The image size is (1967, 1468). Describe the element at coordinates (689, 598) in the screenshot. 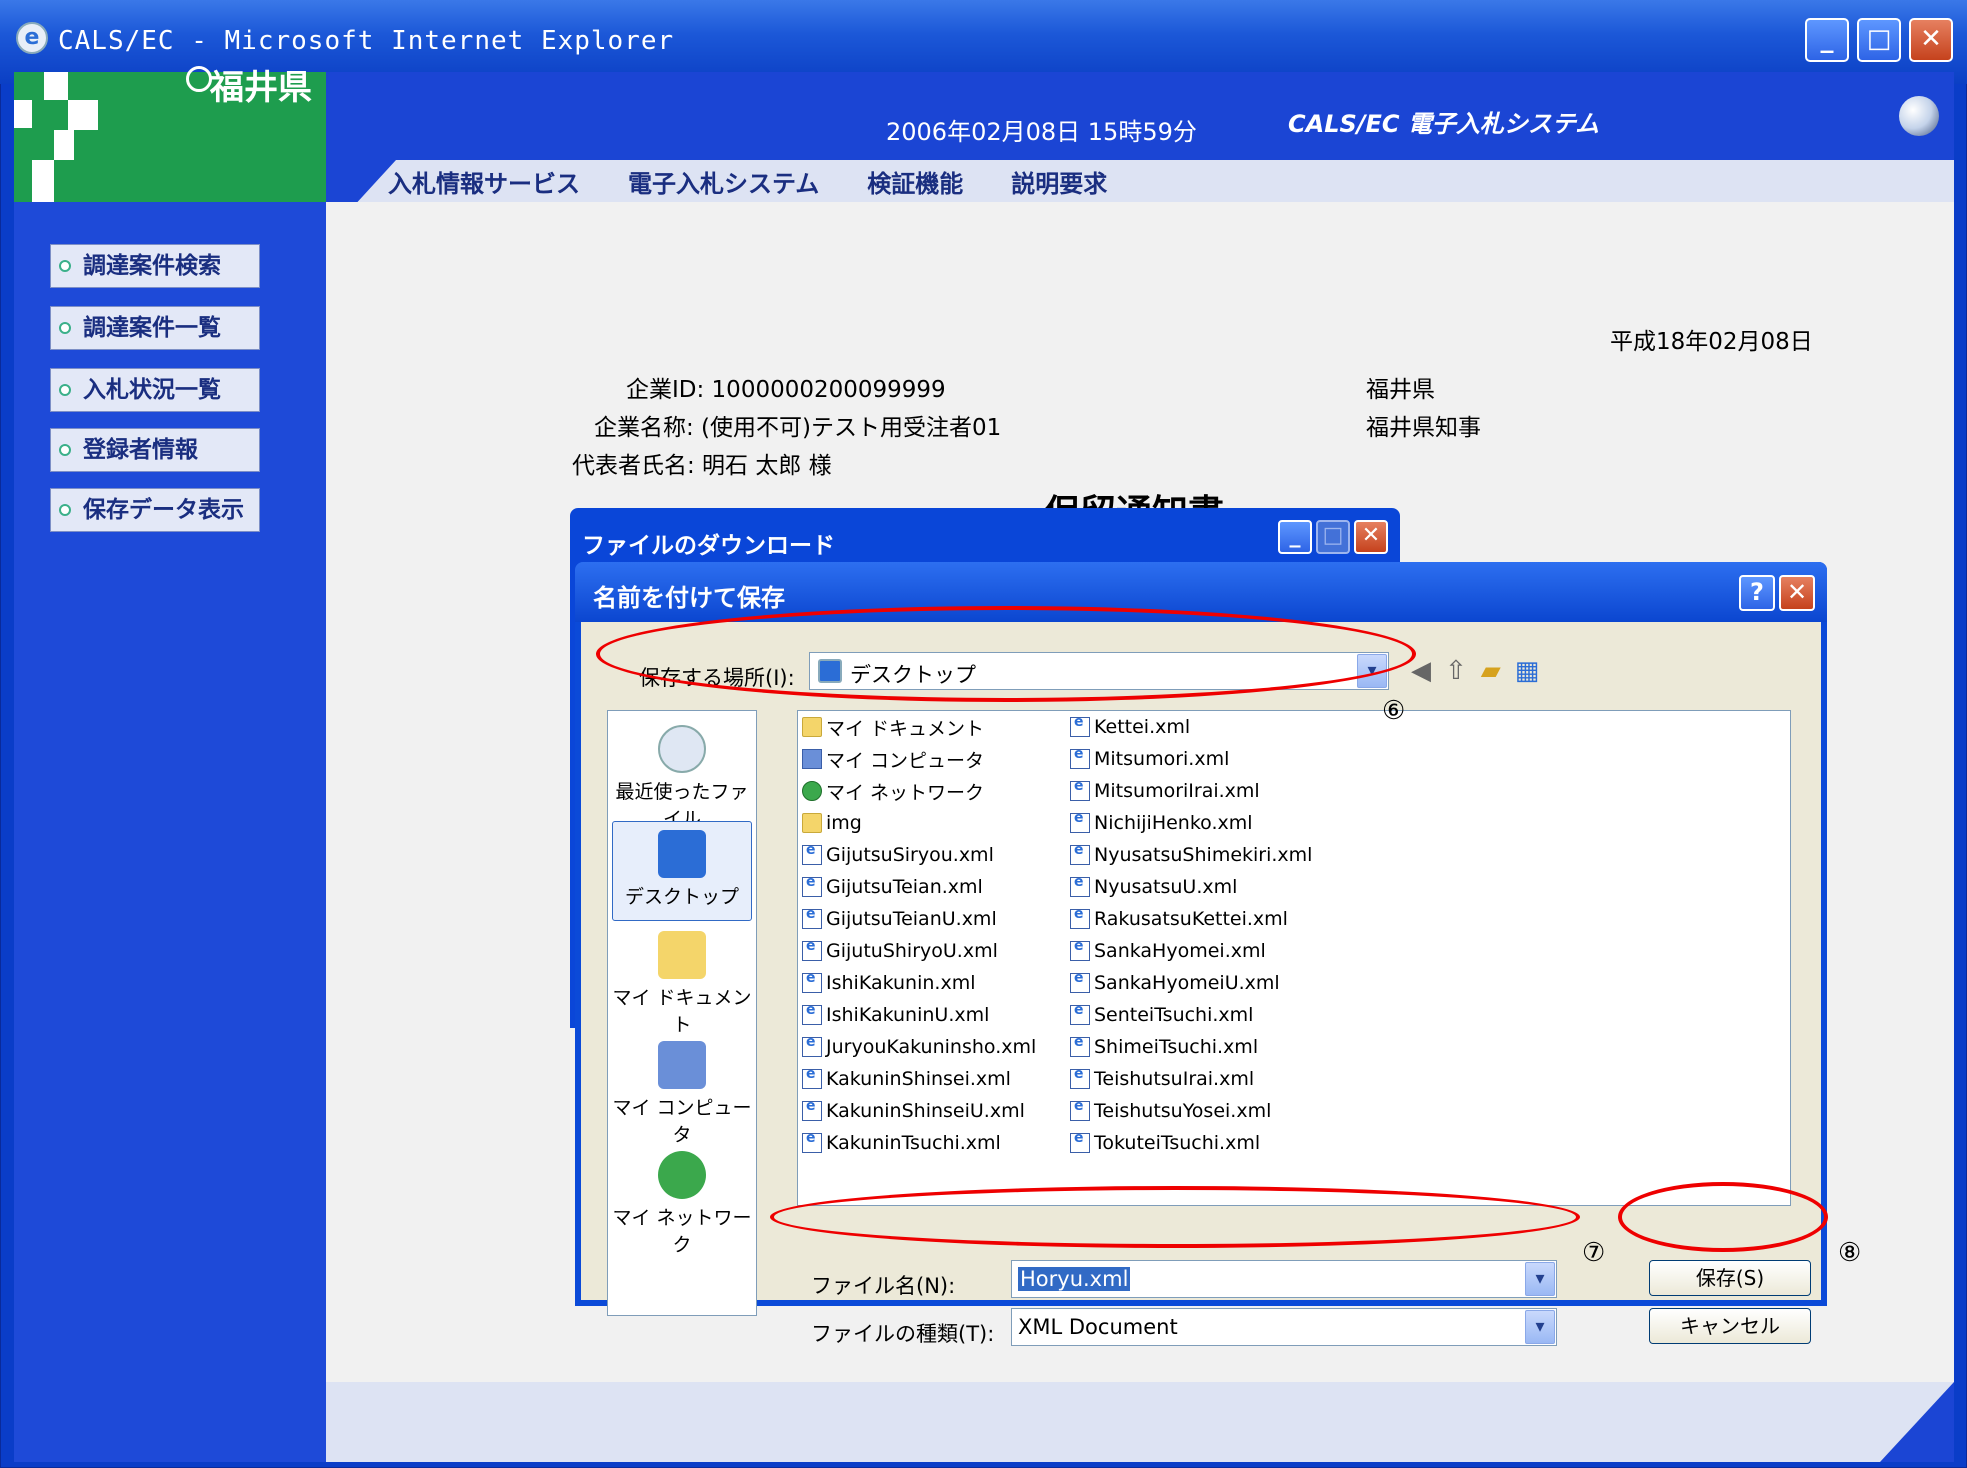

I see `save-dialog-title: 名前を付けて保存` at that location.